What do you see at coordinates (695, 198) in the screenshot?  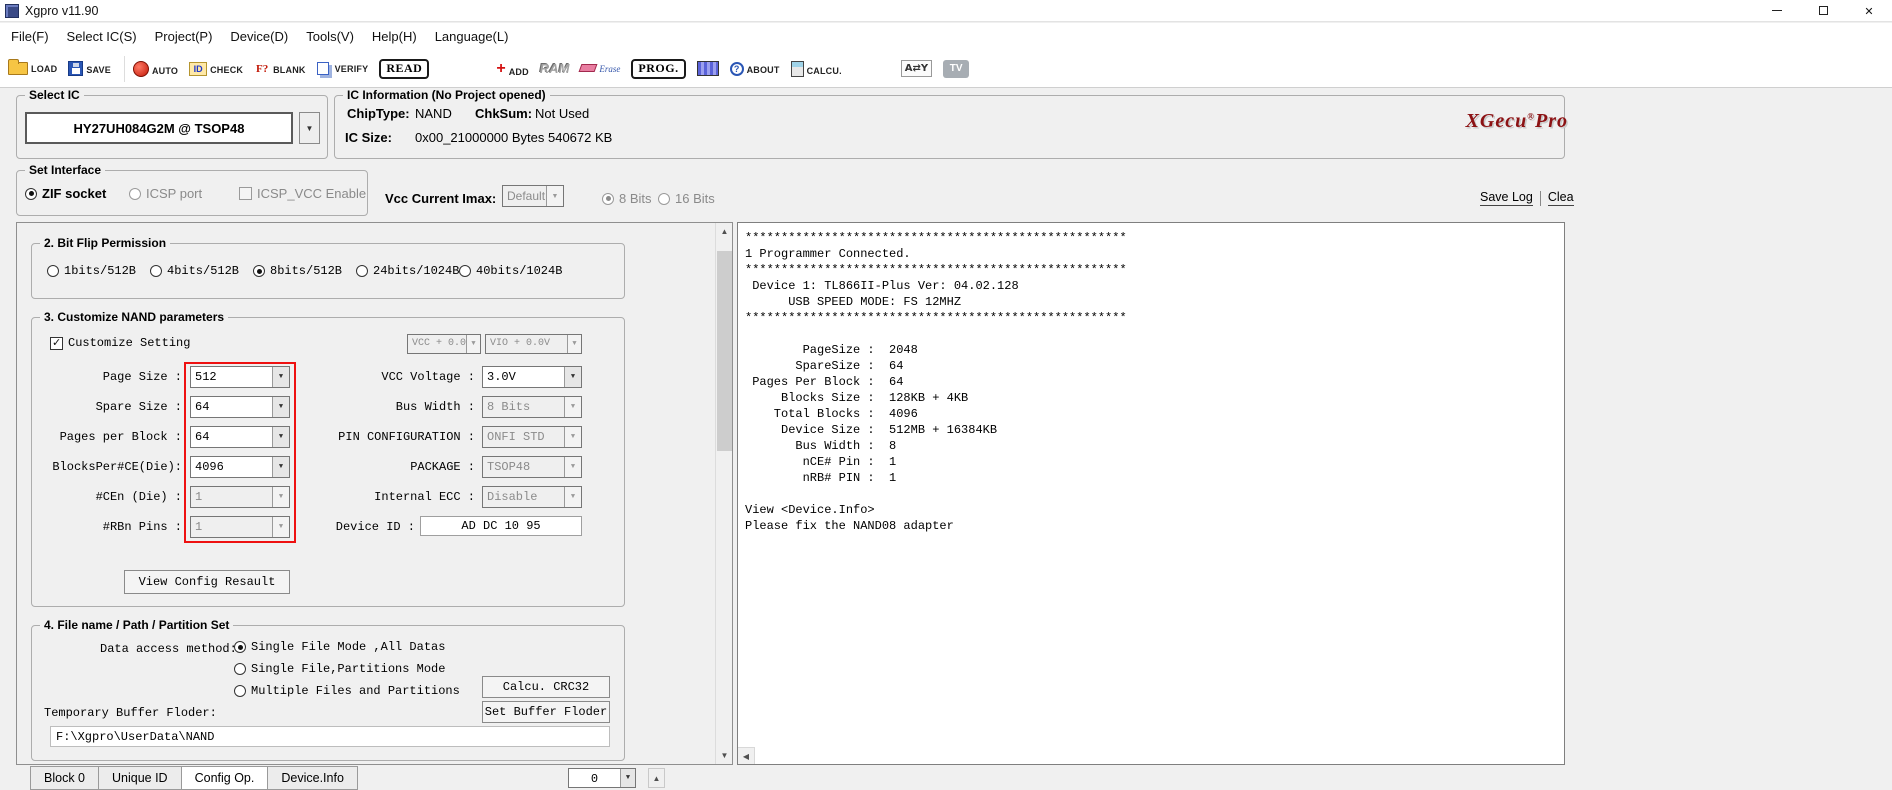 I see `bits16-label: 16 Bits` at bounding box center [695, 198].